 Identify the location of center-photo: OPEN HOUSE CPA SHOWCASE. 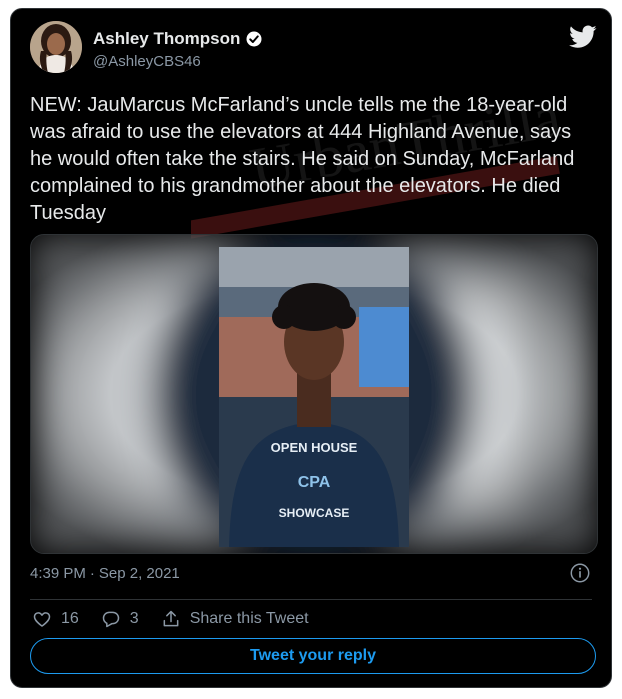
(314, 397).